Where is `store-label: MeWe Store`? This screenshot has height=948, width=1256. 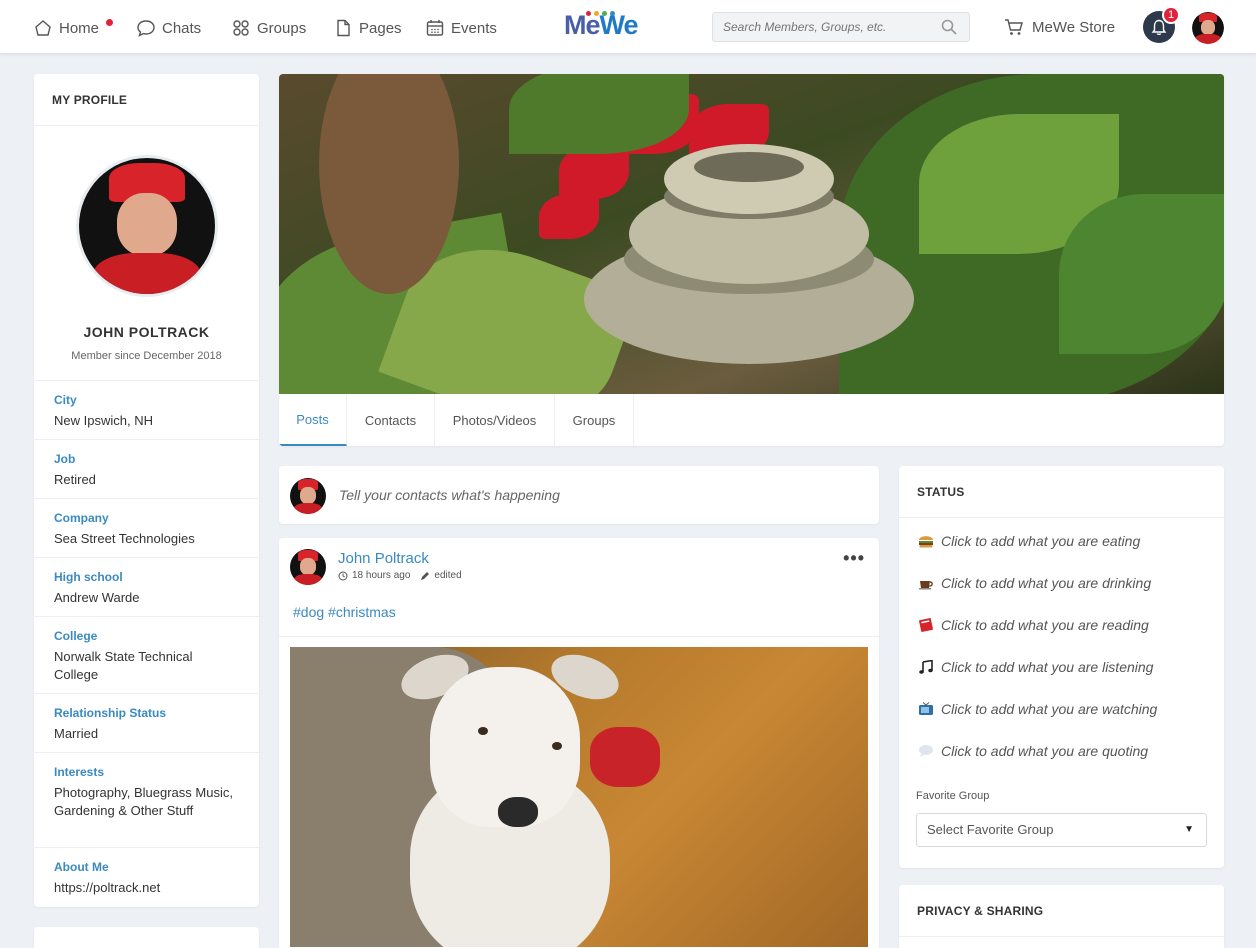 store-label: MeWe Store is located at coordinates (1074, 27).